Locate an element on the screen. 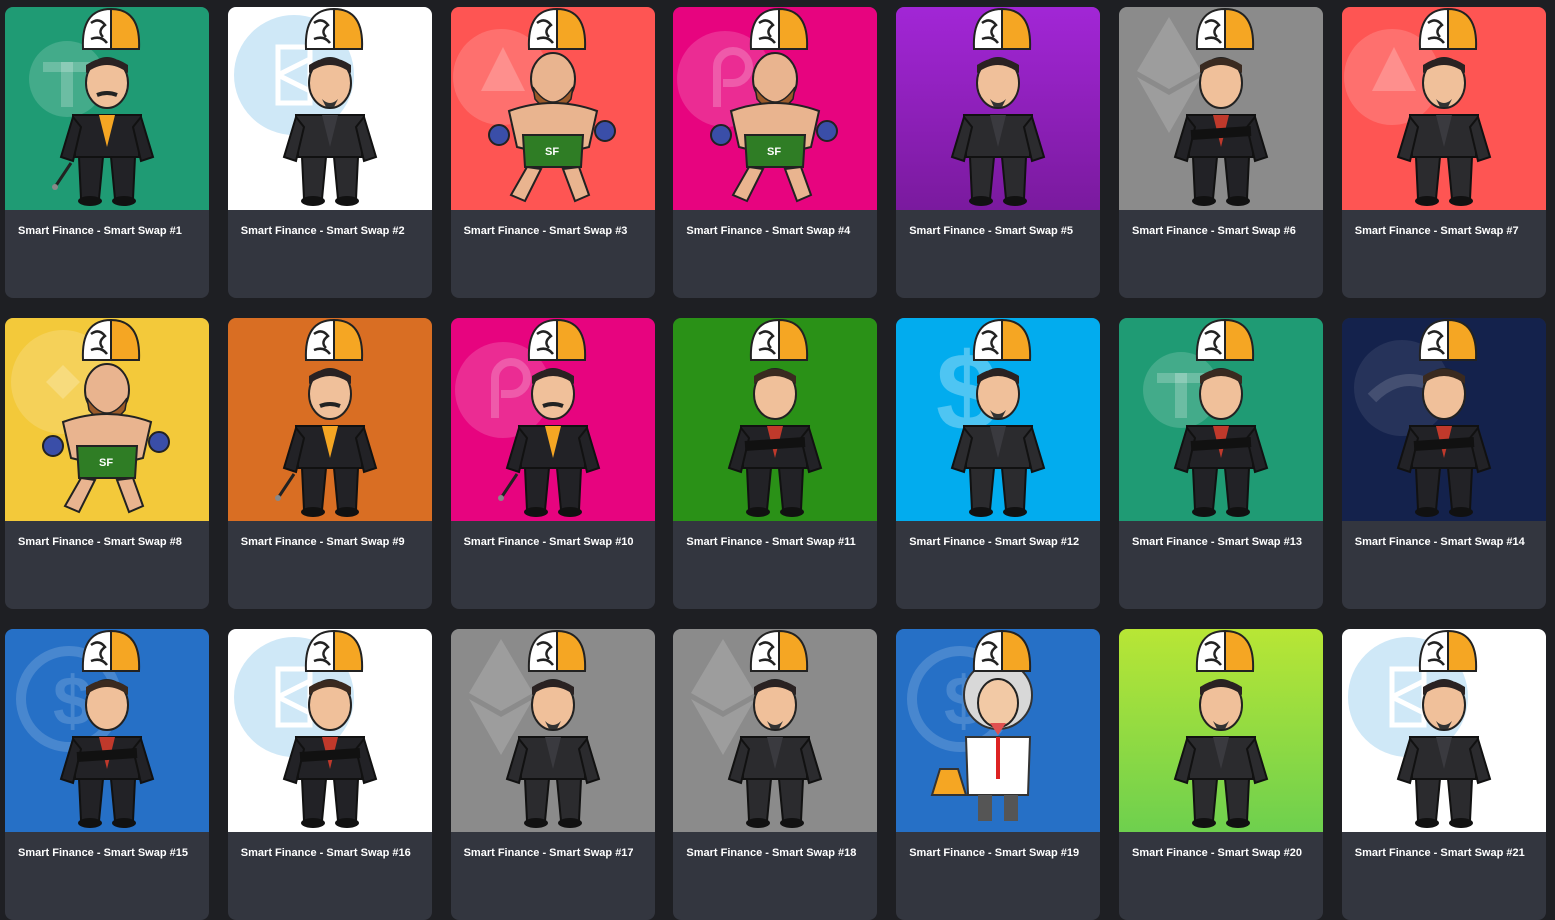 This screenshot has height=920, width=1555. nft-card: $ Smart Finance - Smart Swap #19 is located at coordinates (998, 774).